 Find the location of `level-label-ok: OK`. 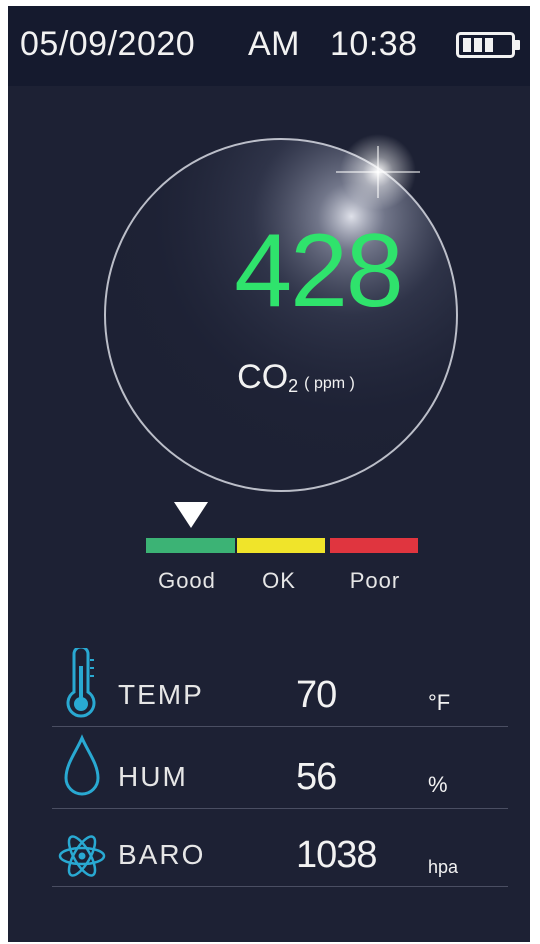

level-label-ok: OK is located at coordinates (279, 580).